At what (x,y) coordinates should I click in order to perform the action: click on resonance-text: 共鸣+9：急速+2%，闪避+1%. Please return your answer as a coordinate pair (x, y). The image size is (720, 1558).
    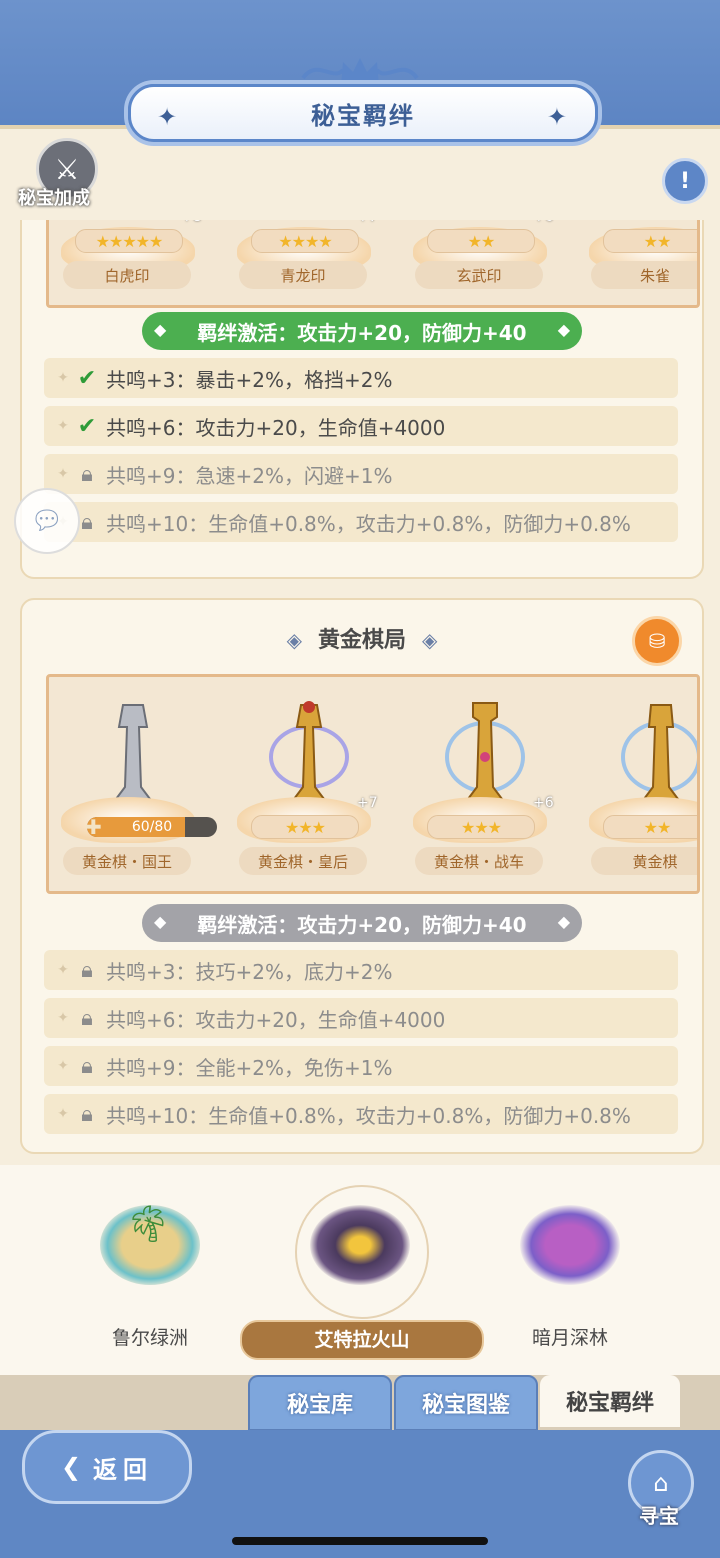
    Looking at the image, I should click on (249, 475).